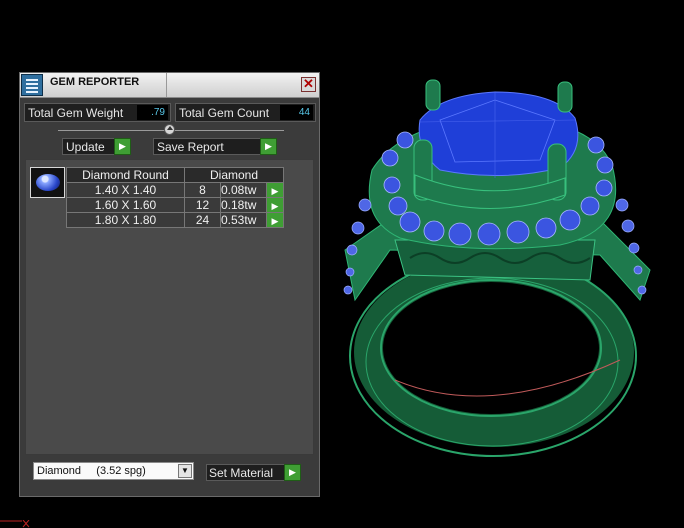 The height and width of the screenshot is (528, 684). I want to click on panel-title: GEM REPORTER, so click(95, 82).